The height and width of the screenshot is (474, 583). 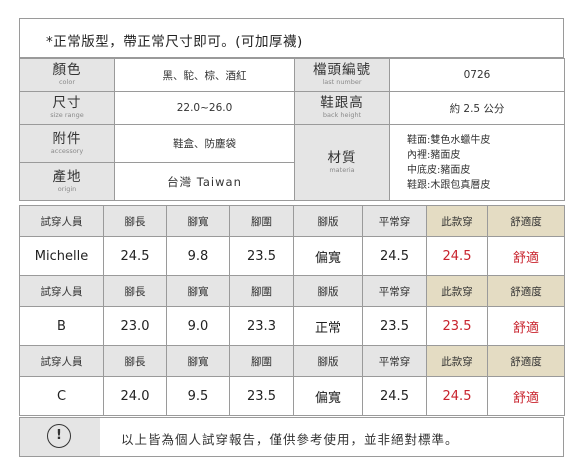 What do you see at coordinates (204, 108) in the screenshot?
I see `size-value: 22.0~26.0` at bounding box center [204, 108].